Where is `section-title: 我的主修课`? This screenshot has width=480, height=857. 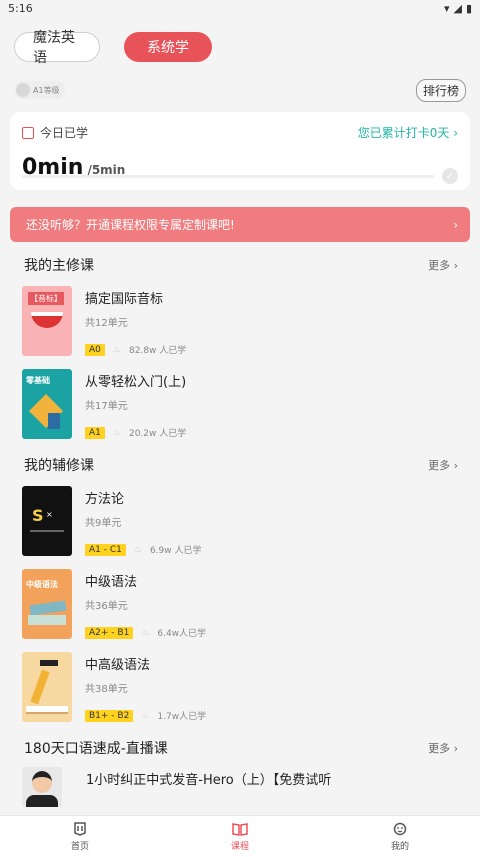 section-title: 我的主修课 is located at coordinates (59, 266).